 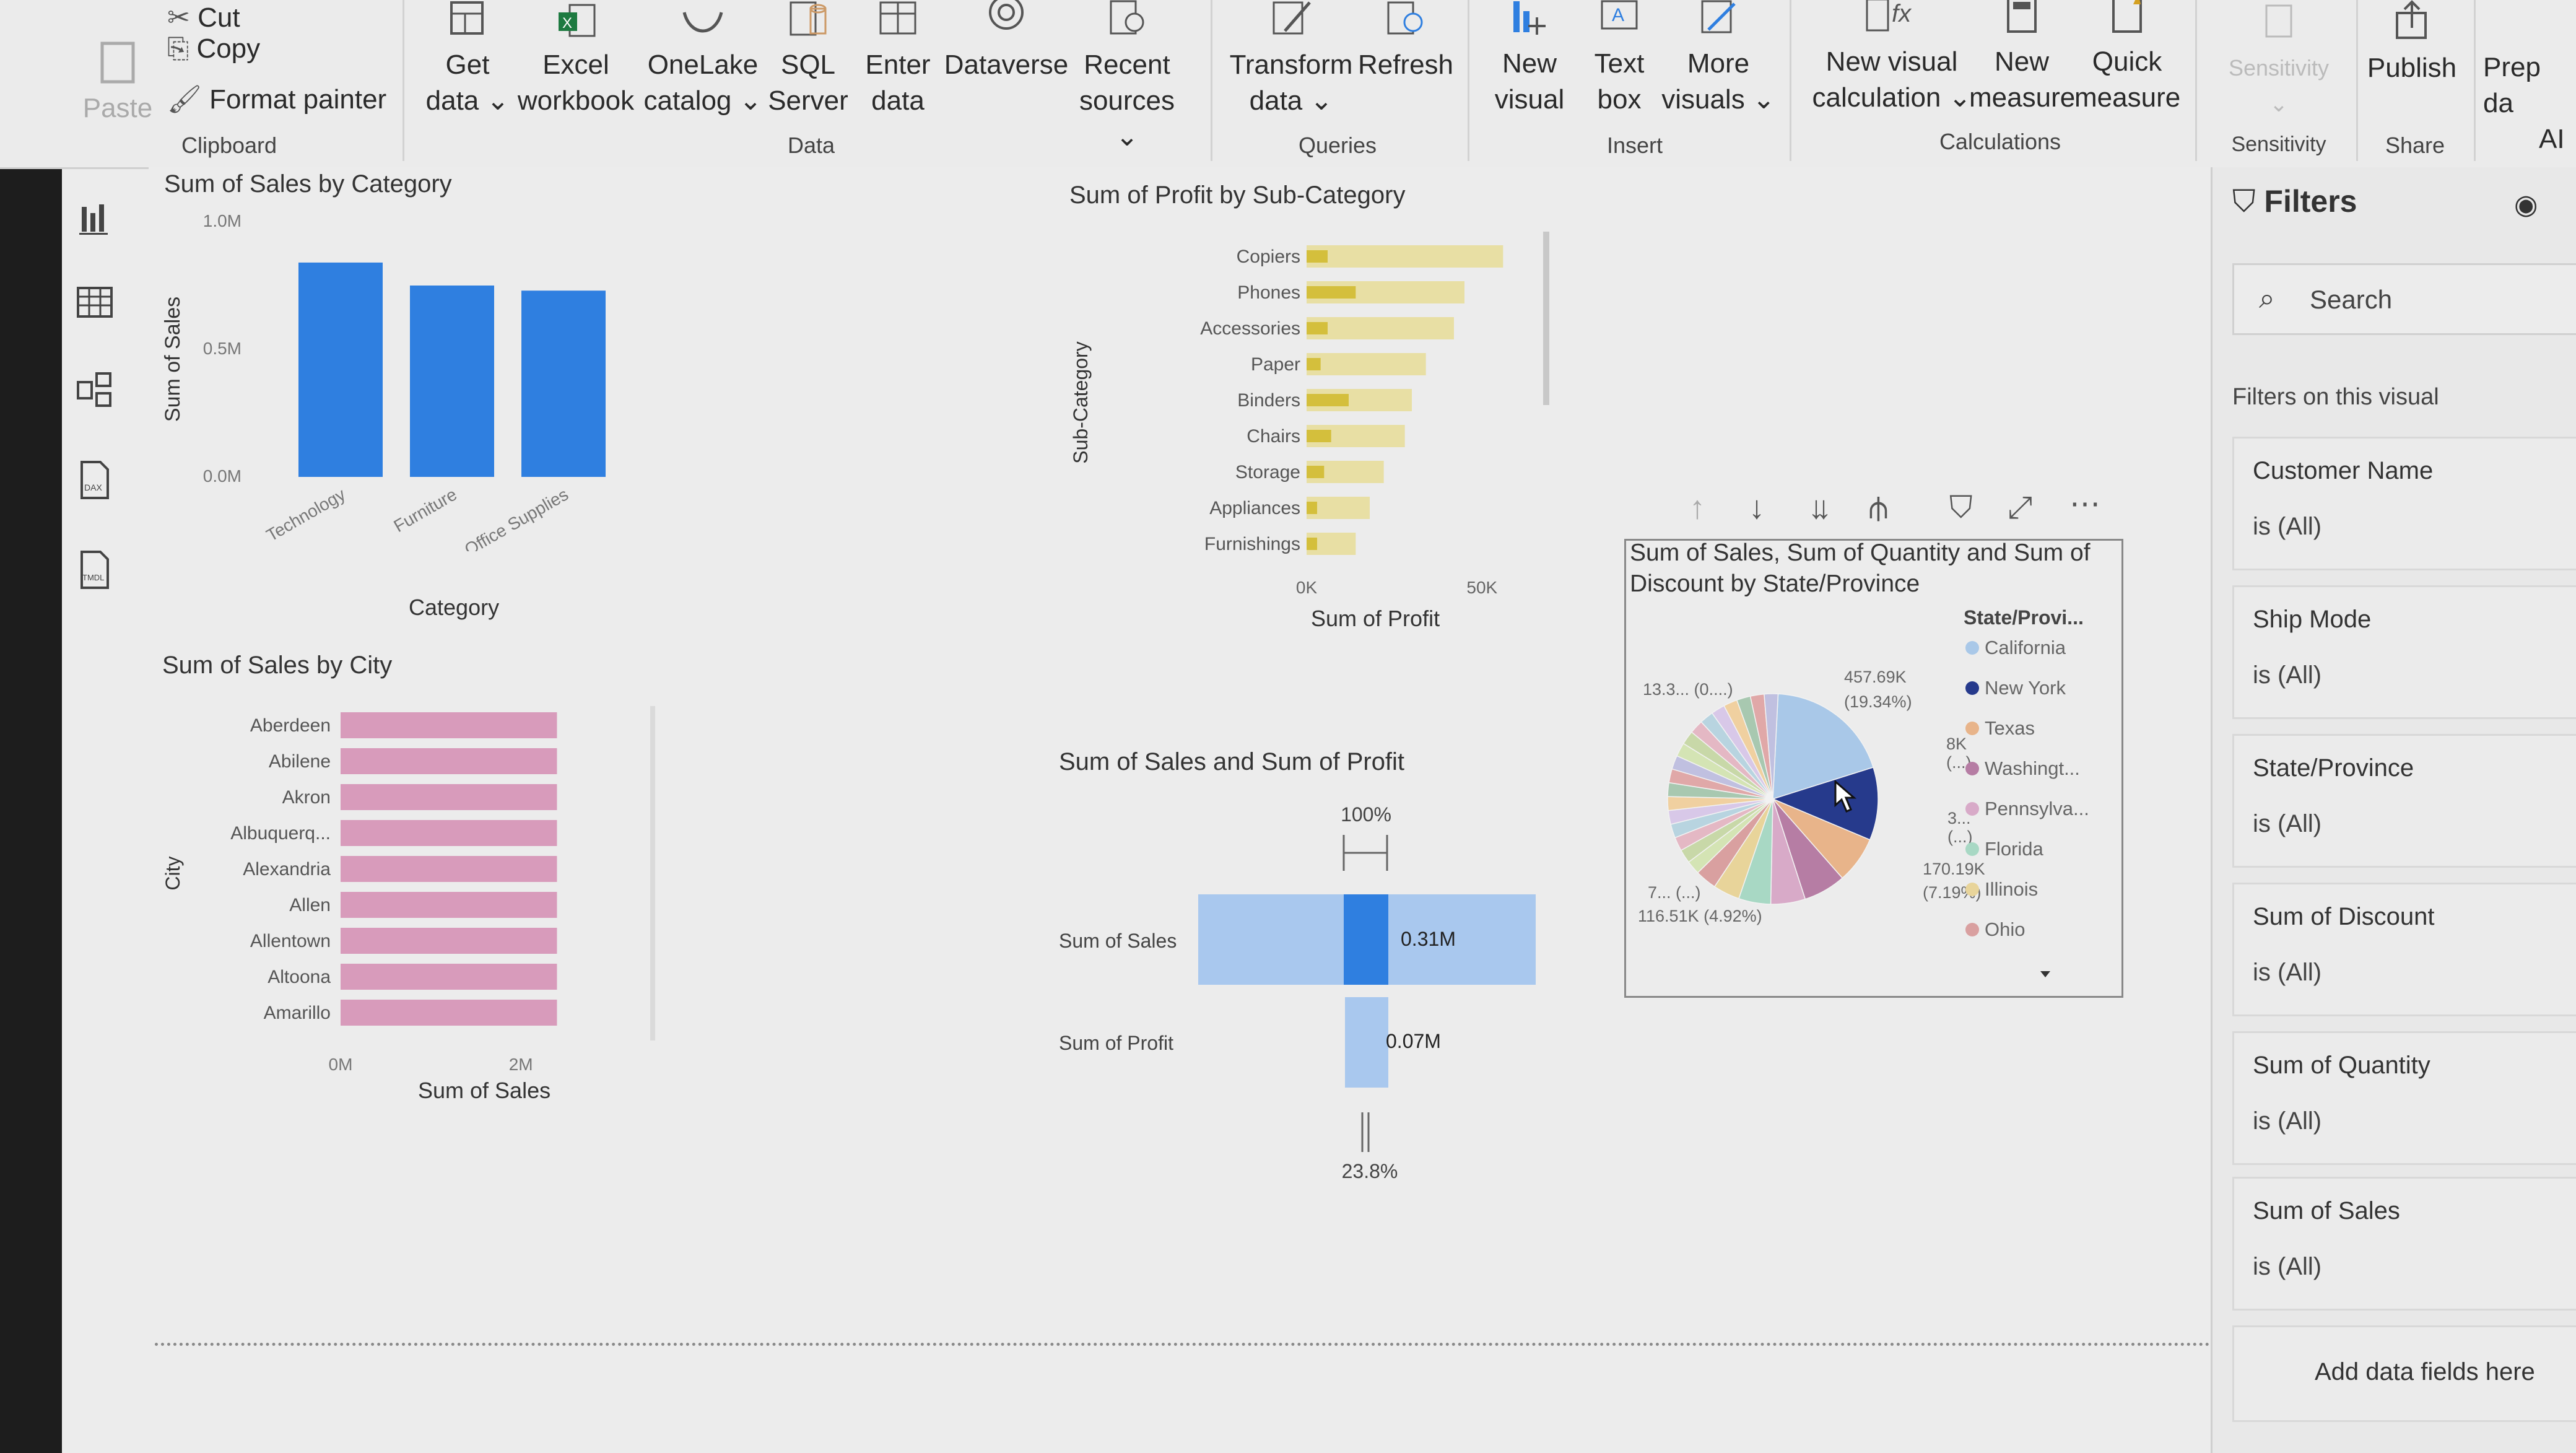 I want to click on table-view-icon, so click(x=94, y=303).